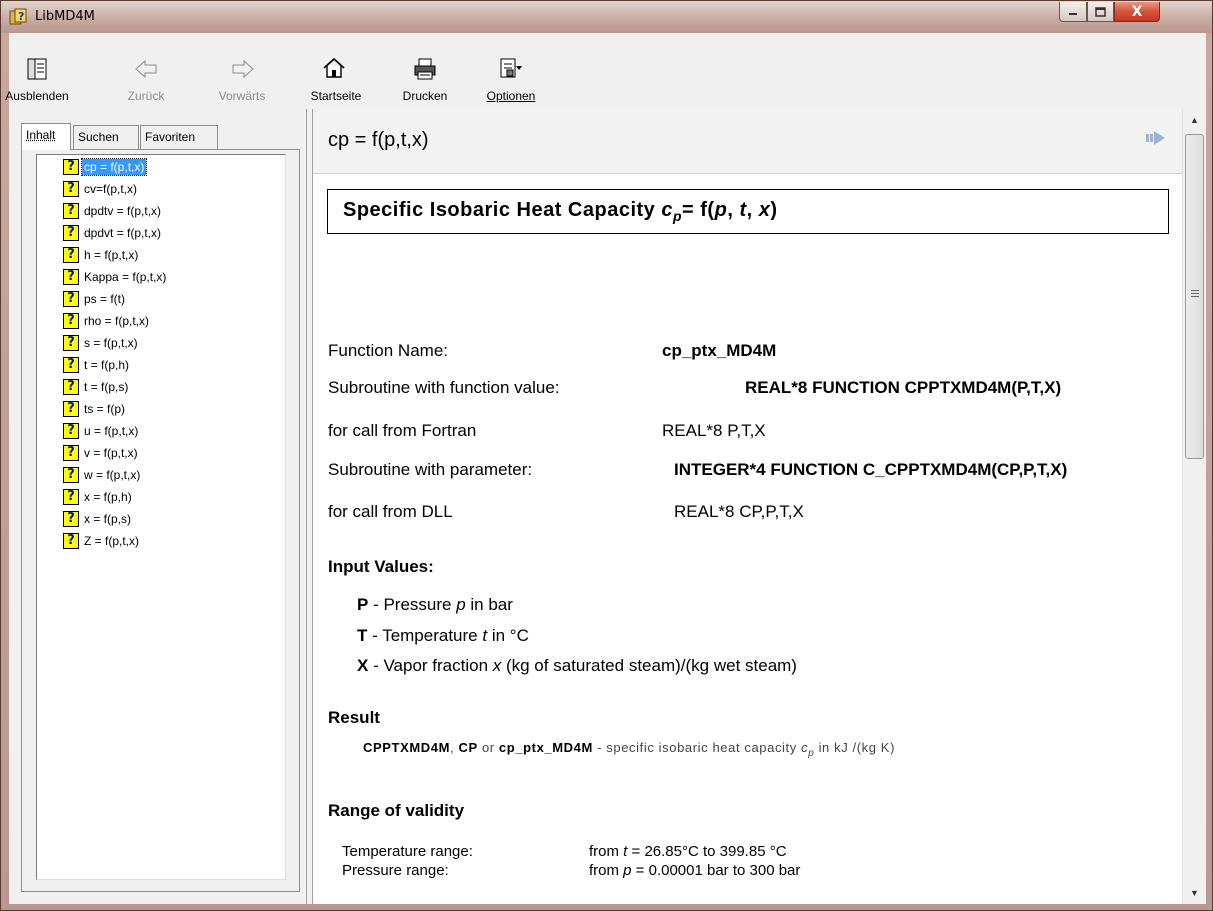 The image size is (1213, 911). I want to click on tree-item: ? v = f(p,t,x), so click(101, 452).